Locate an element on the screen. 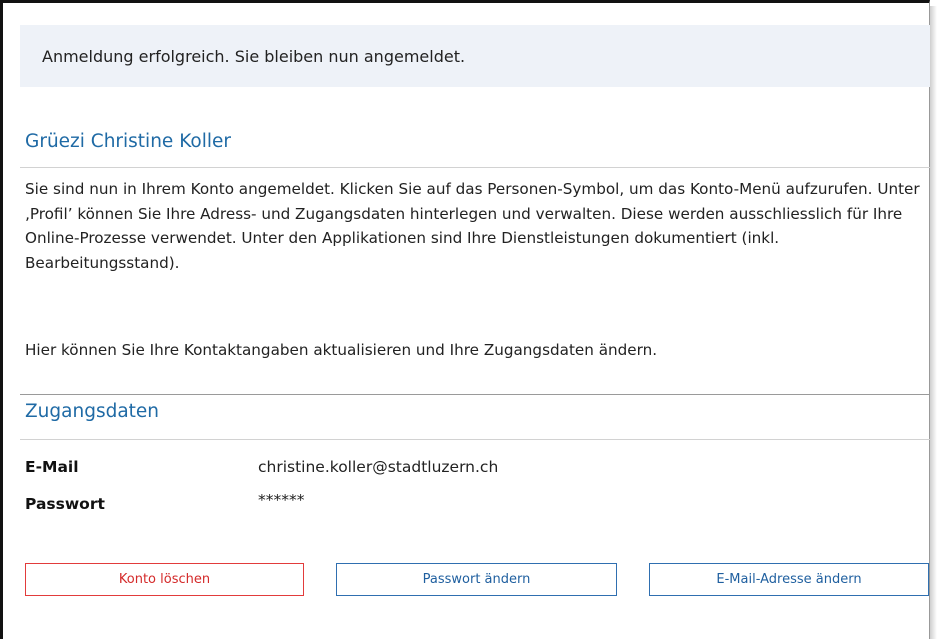  delete-account-button: Konto löschen is located at coordinates (164, 579).